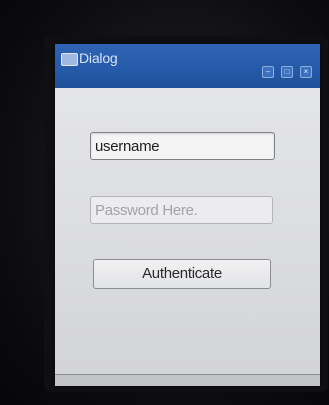  I want to click on title-bar: Dialog – □ ×, so click(187, 66).